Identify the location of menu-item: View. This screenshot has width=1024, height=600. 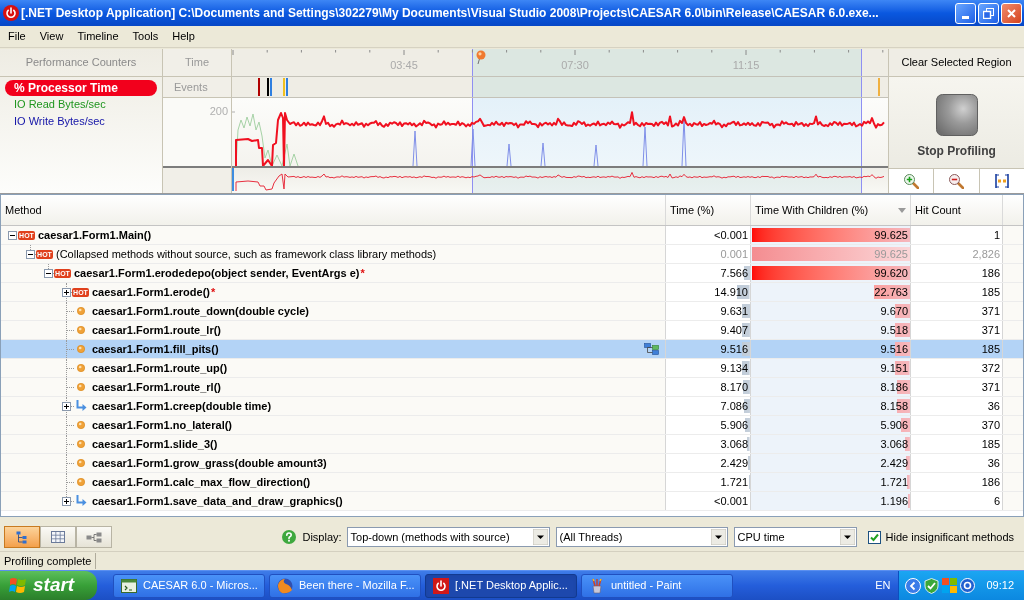
(51, 36).